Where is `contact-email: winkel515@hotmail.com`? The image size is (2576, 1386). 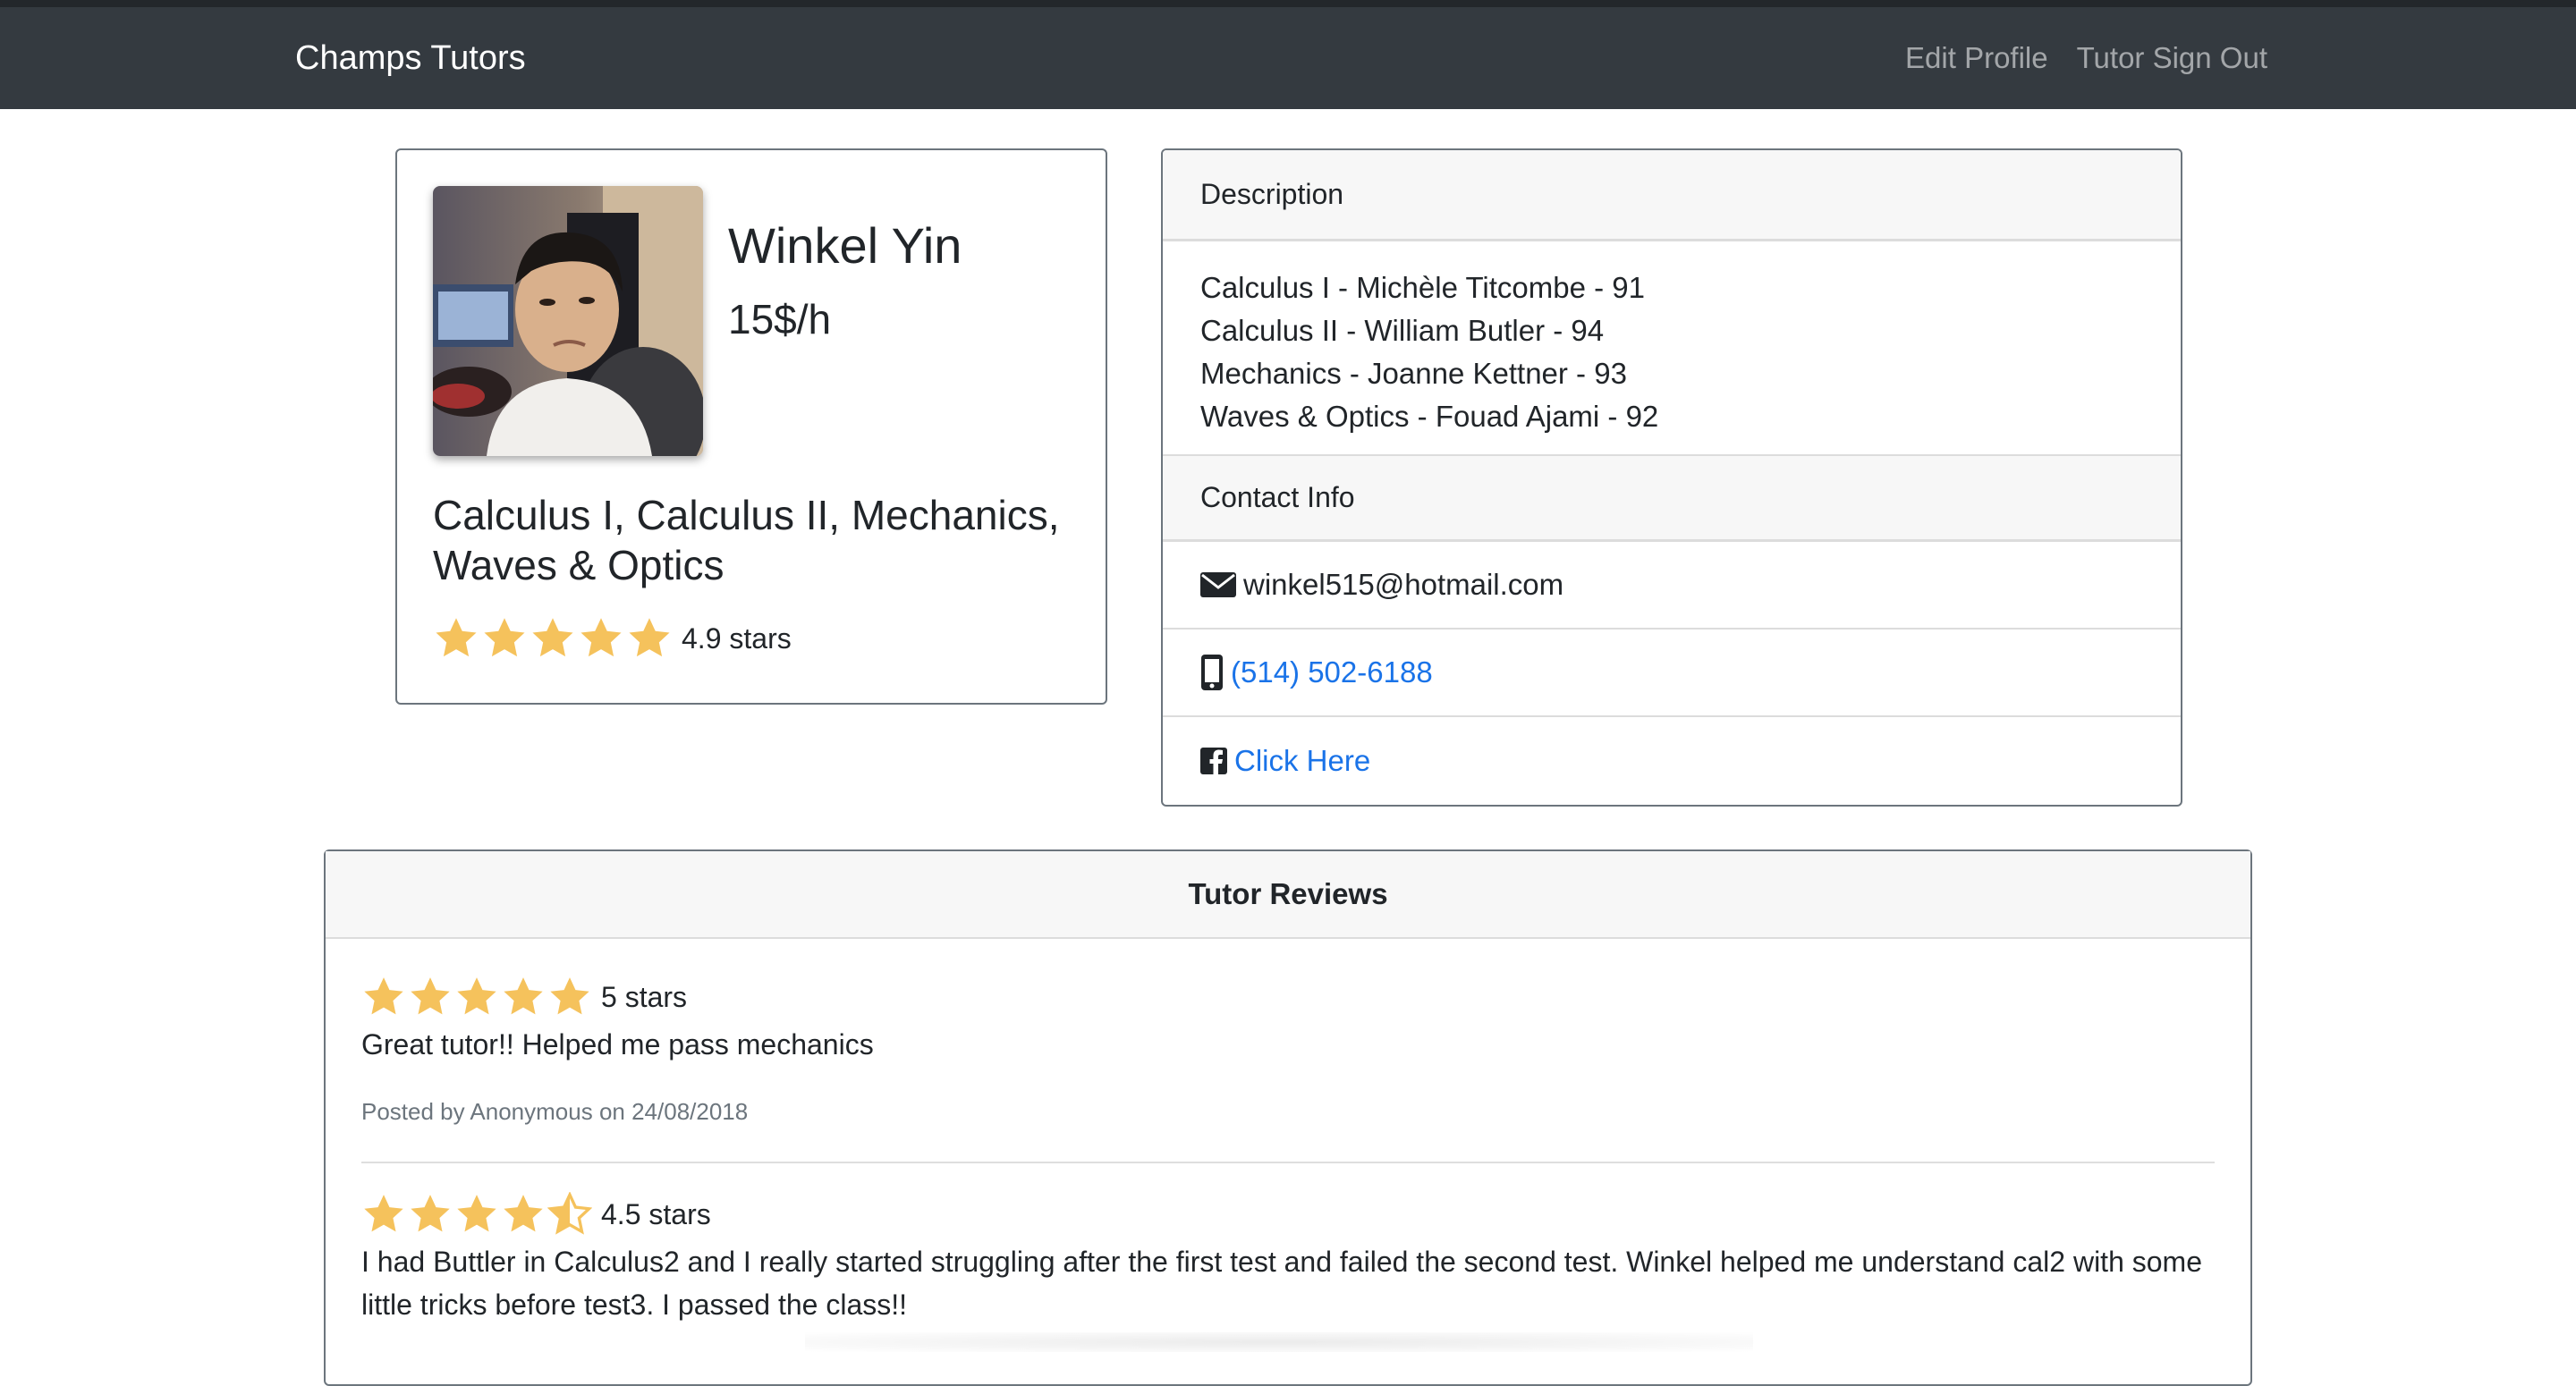
contact-email: winkel515@hotmail.com is located at coordinates (1403, 584).